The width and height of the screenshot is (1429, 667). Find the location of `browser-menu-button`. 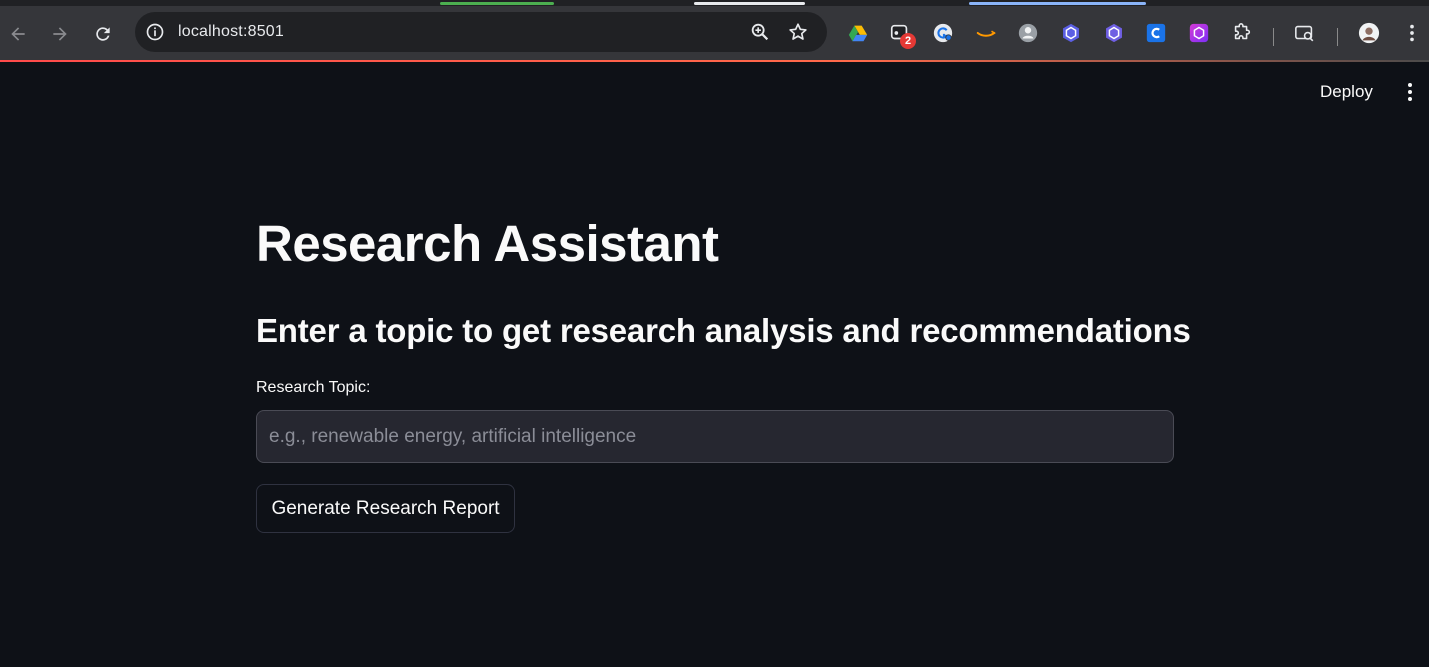

browser-menu-button is located at coordinates (1412, 33).